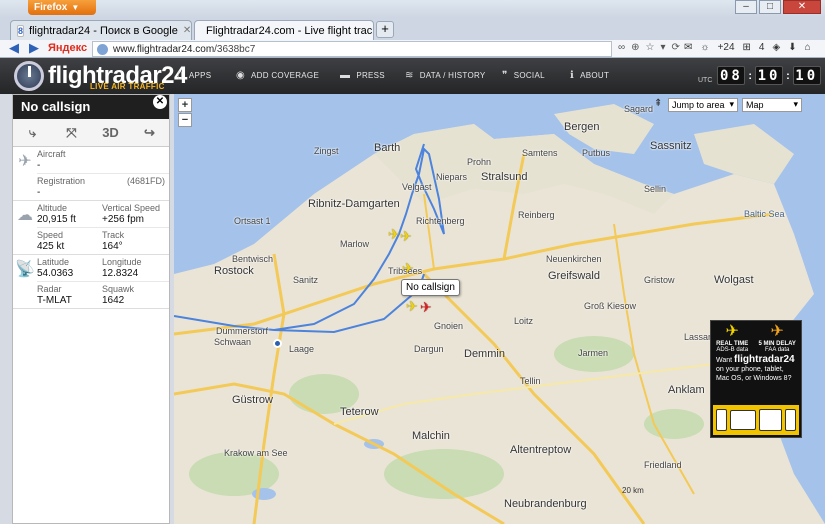  What do you see at coordinates (25, 215) in the screenshot?
I see `cloud-icon: ☁` at bounding box center [25, 215].